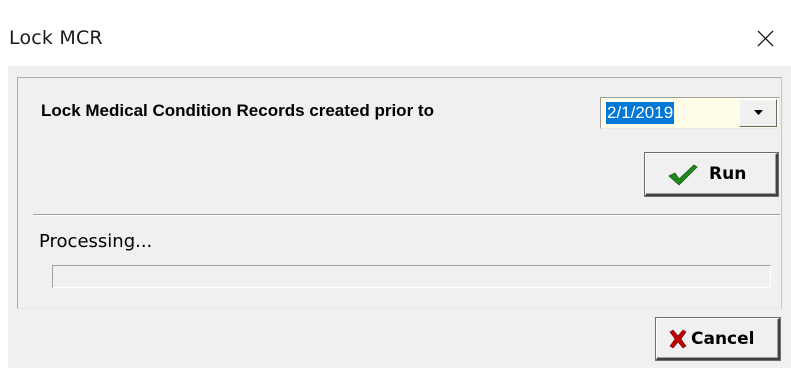  I want to click on run-button-label: Run, so click(728, 174).